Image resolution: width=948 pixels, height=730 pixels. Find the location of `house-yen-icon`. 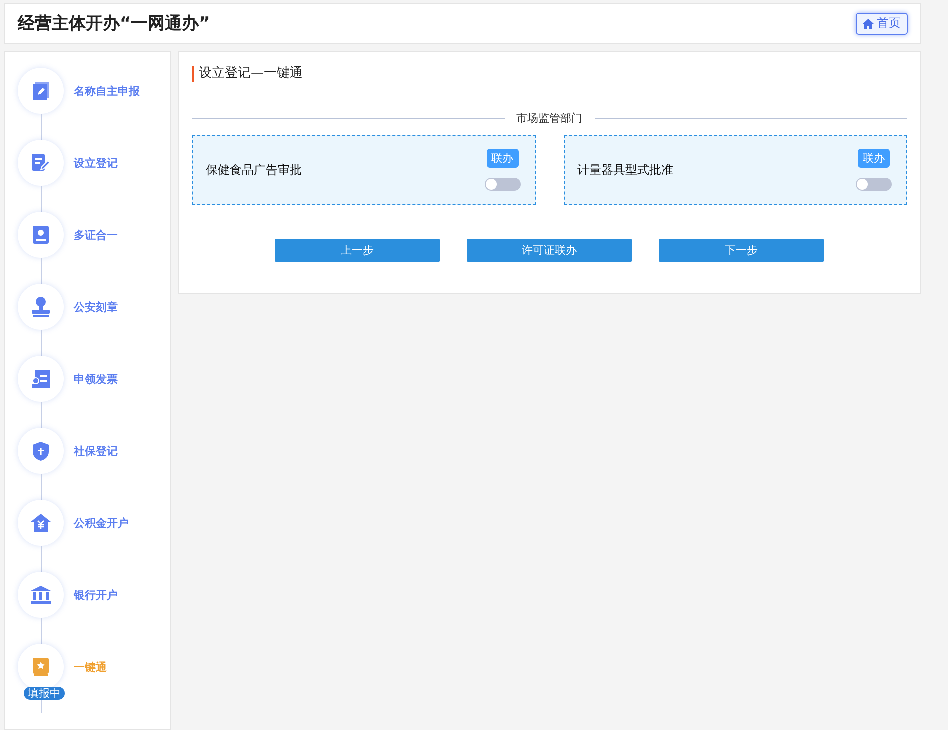

house-yen-icon is located at coordinates (41, 523).